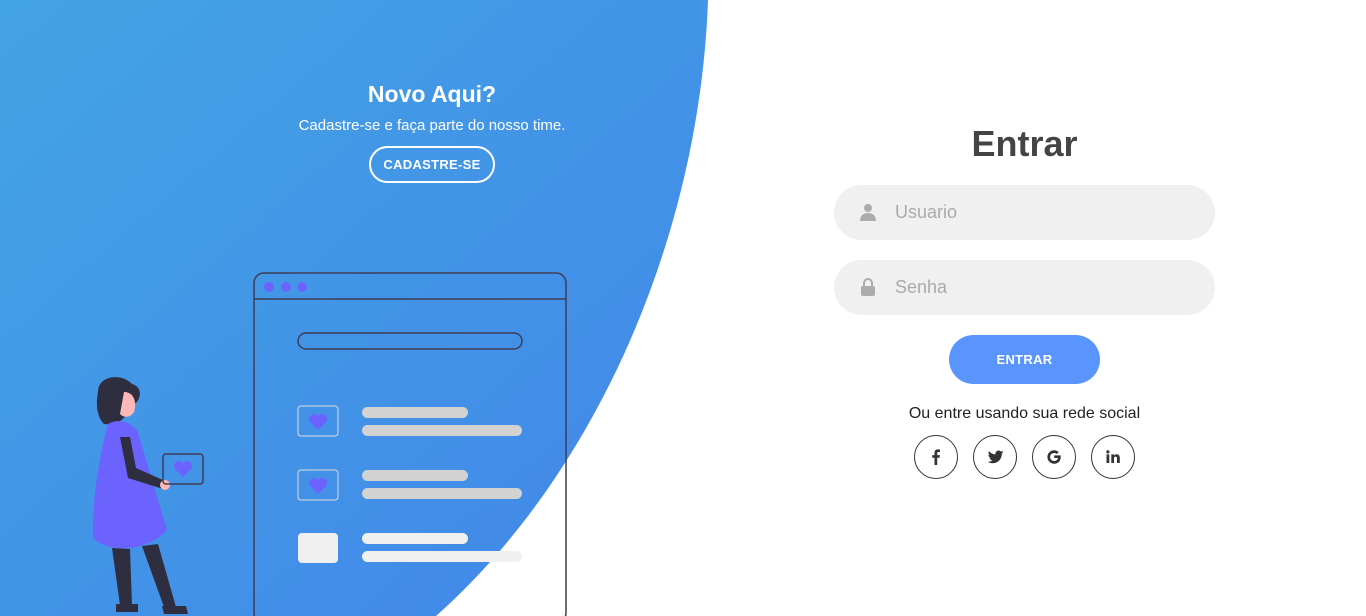 The image size is (1366, 616). What do you see at coordinates (868, 287) in the screenshot?
I see `lock-icon` at bounding box center [868, 287].